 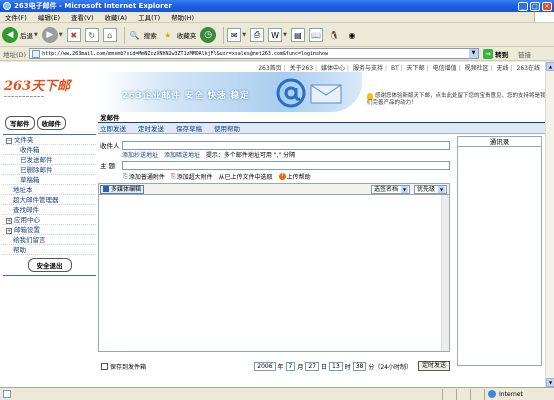 What do you see at coordinates (60, 35) in the screenshot?
I see `dropdown-arrow-icon: ▼` at bounding box center [60, 35].